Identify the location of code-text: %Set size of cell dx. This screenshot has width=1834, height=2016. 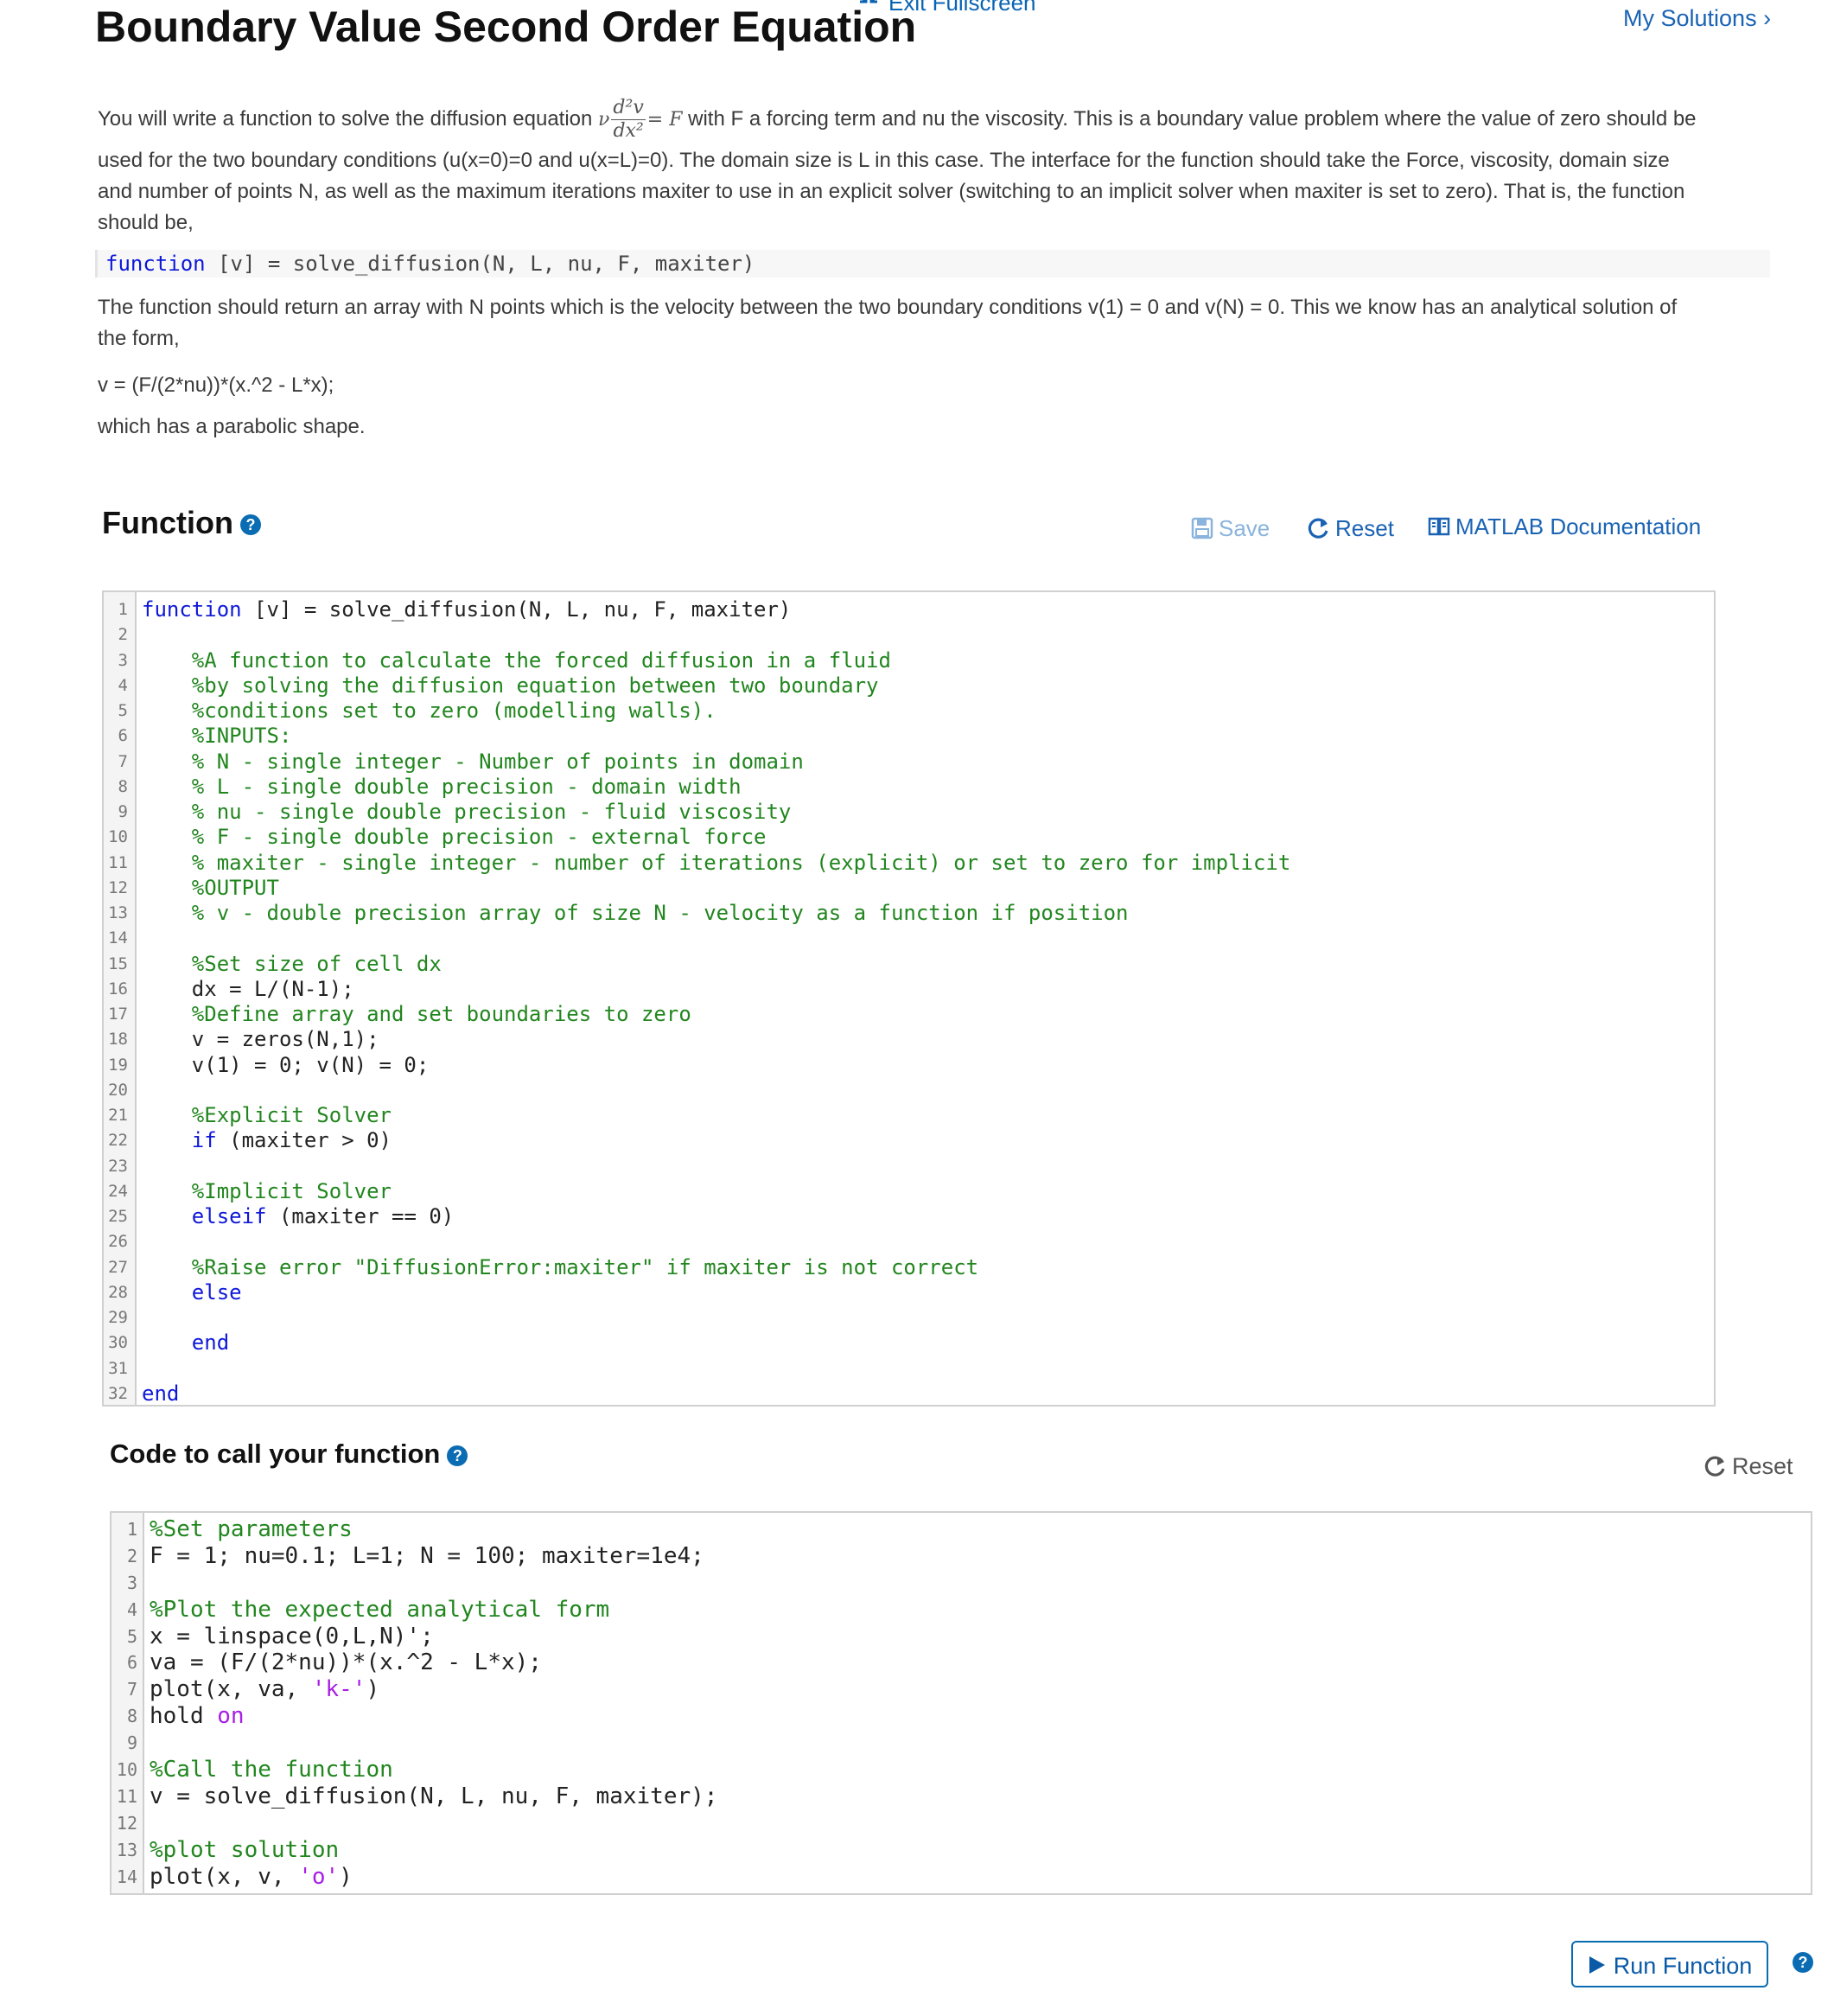
(292, 964).